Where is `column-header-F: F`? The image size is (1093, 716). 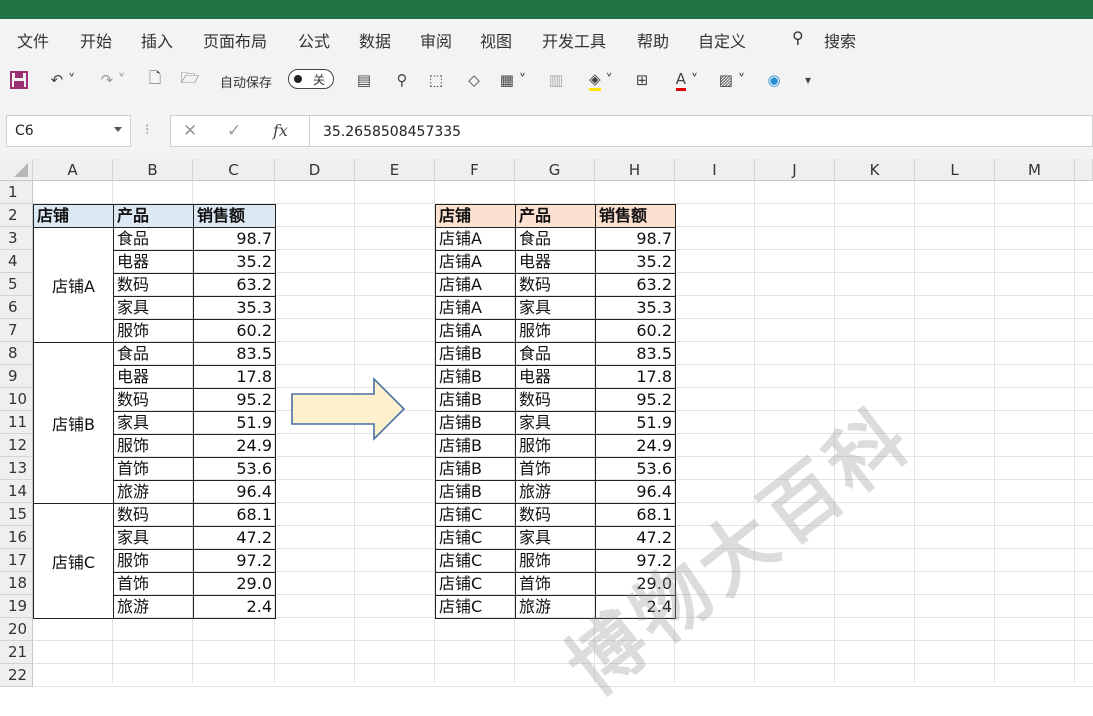
column-header-F: F is located at coordinates (475, 170).